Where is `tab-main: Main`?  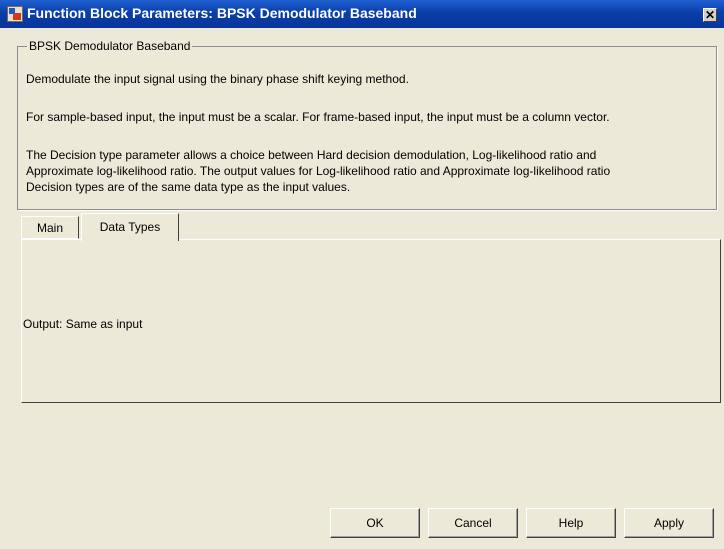
tab-main: Main is located at coordinates (50, 227).